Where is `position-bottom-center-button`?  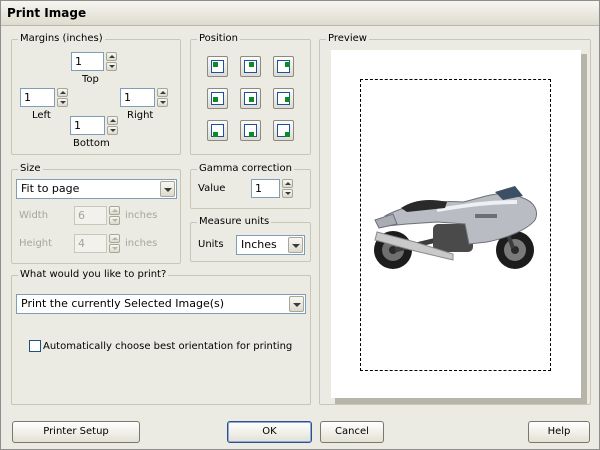
position-bottom-center-button is located at coordinates (250, 130).